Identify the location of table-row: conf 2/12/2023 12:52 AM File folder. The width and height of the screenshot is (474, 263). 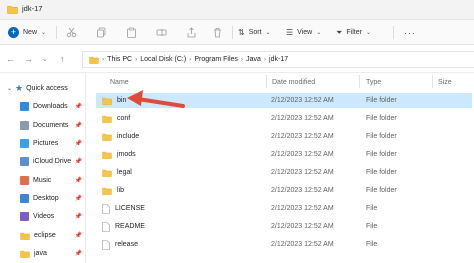
(284, 118).